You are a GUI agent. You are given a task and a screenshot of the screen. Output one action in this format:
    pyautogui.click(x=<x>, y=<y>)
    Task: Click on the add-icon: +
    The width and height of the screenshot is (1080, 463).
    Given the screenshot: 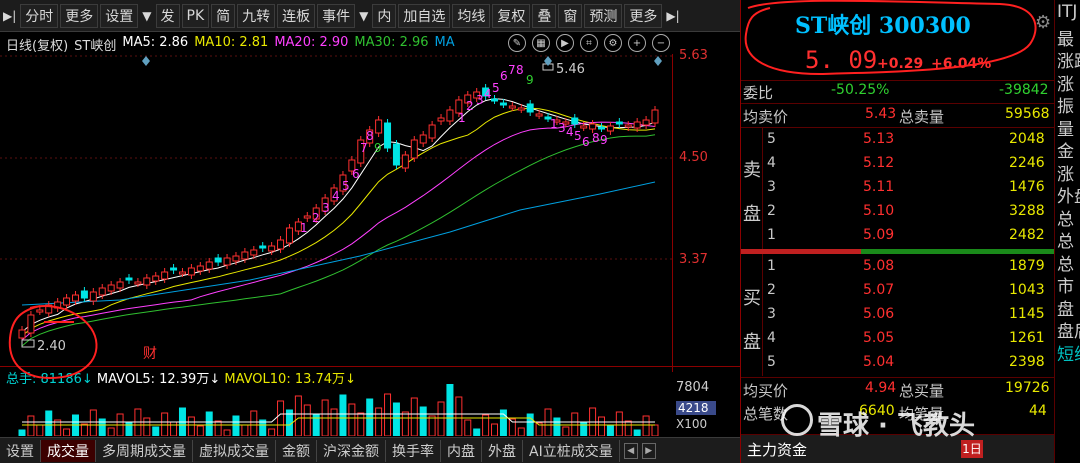 What is the action you would take?
    pyautogui.click(x=637, y=43)
    